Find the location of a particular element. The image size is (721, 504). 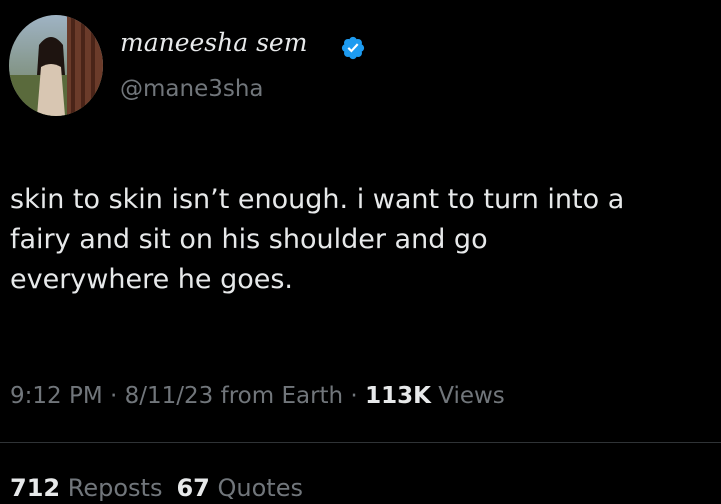

engagement-stats: 712 Reposts 67 Quotes is located at coordinates (156, 488).